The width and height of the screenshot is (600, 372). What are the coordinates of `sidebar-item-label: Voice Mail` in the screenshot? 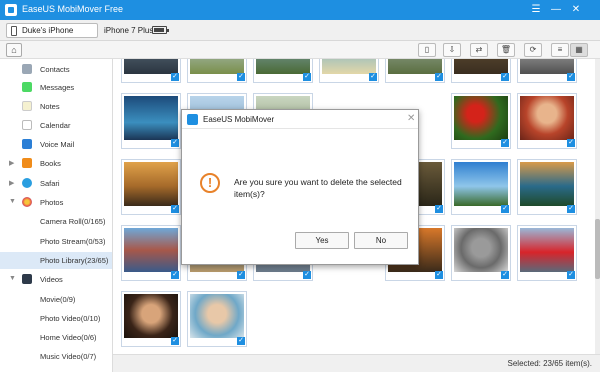 It's located at (57, 144).